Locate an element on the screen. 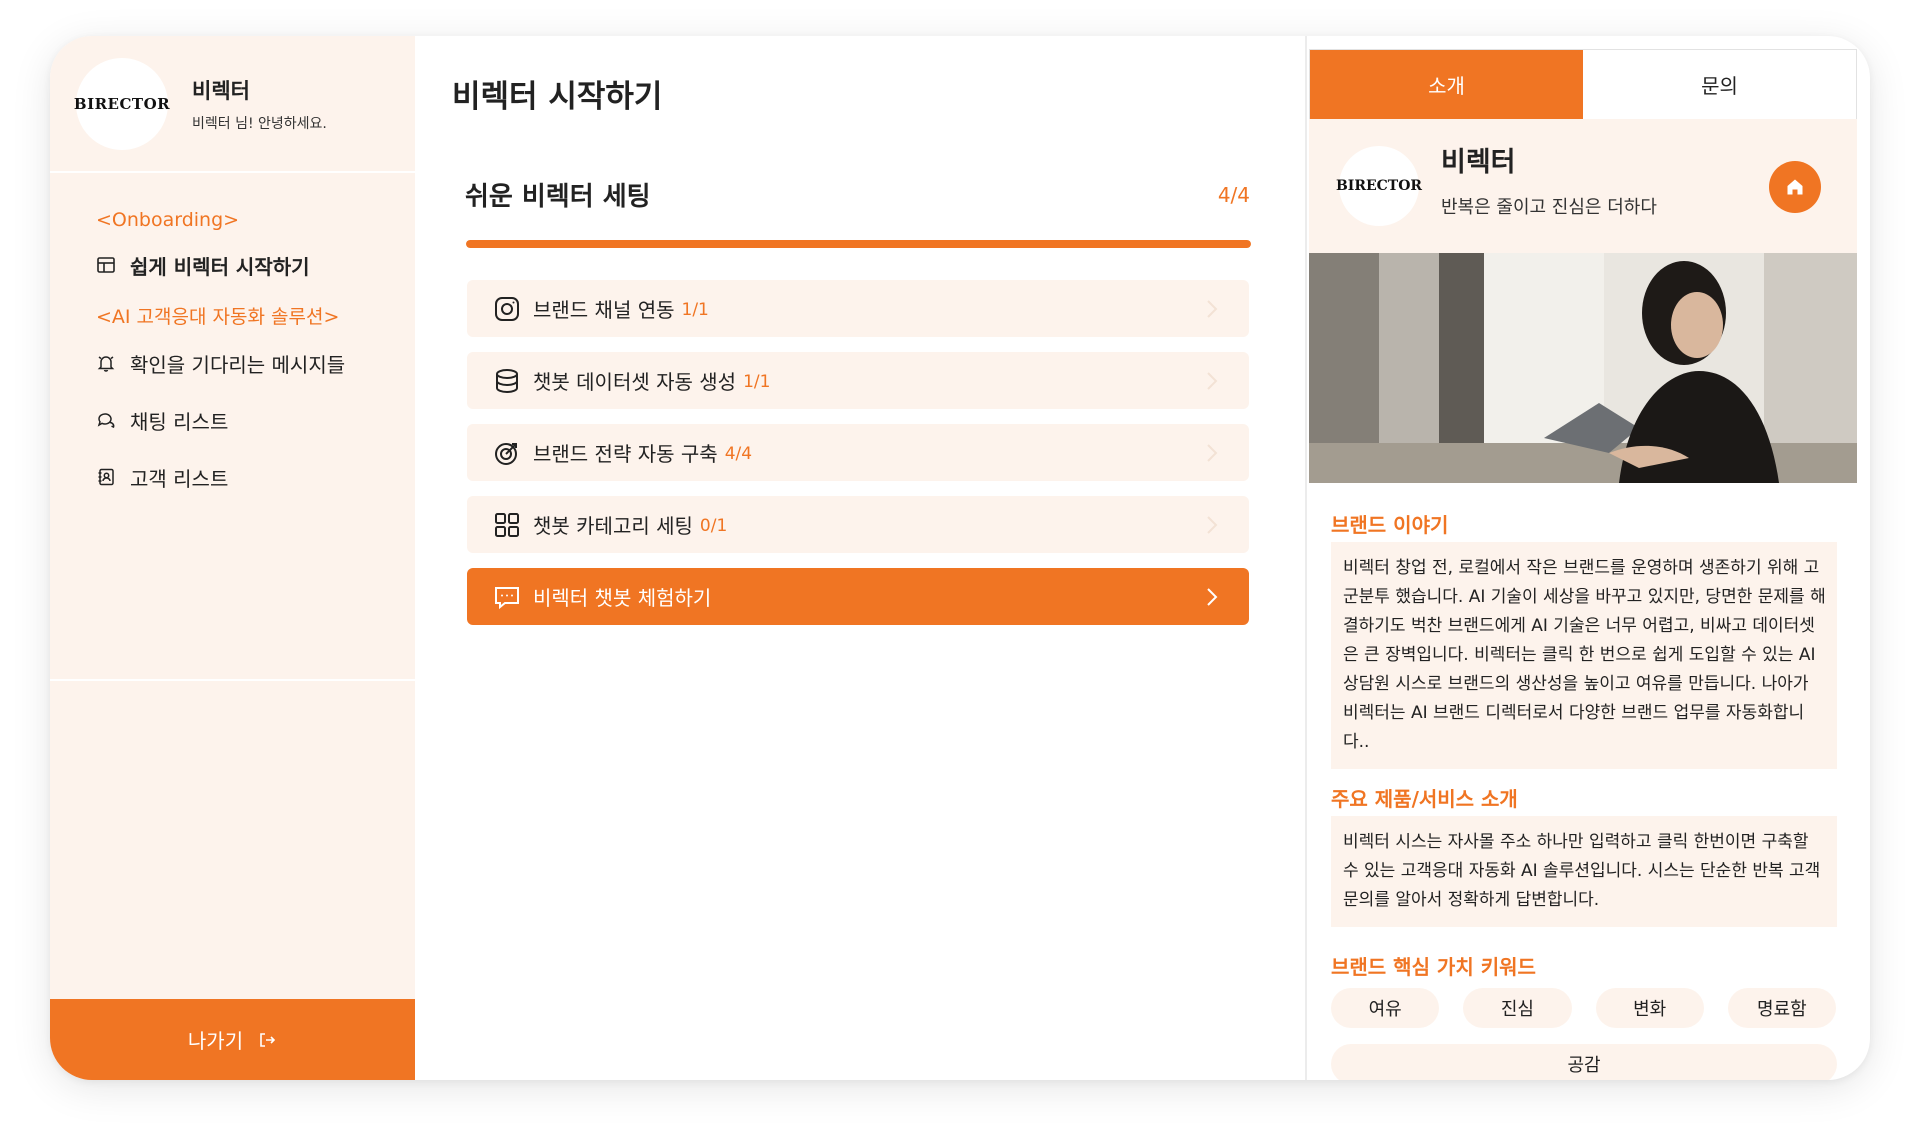  task-brand-strategy: 브랜드 전략 자동 구축 4/4 is located at coordinates (858, 452).